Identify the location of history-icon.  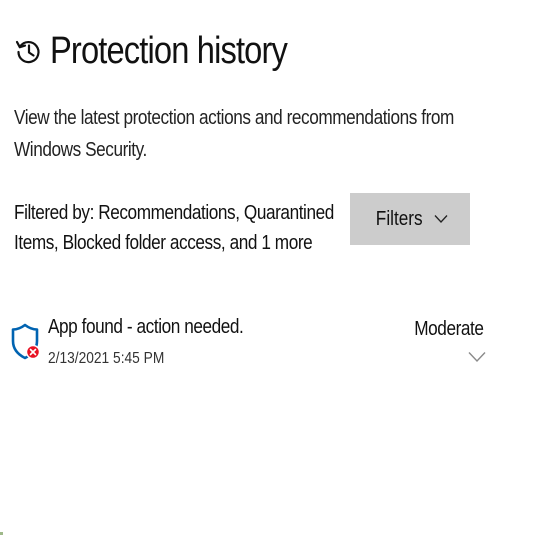
(27, 52).